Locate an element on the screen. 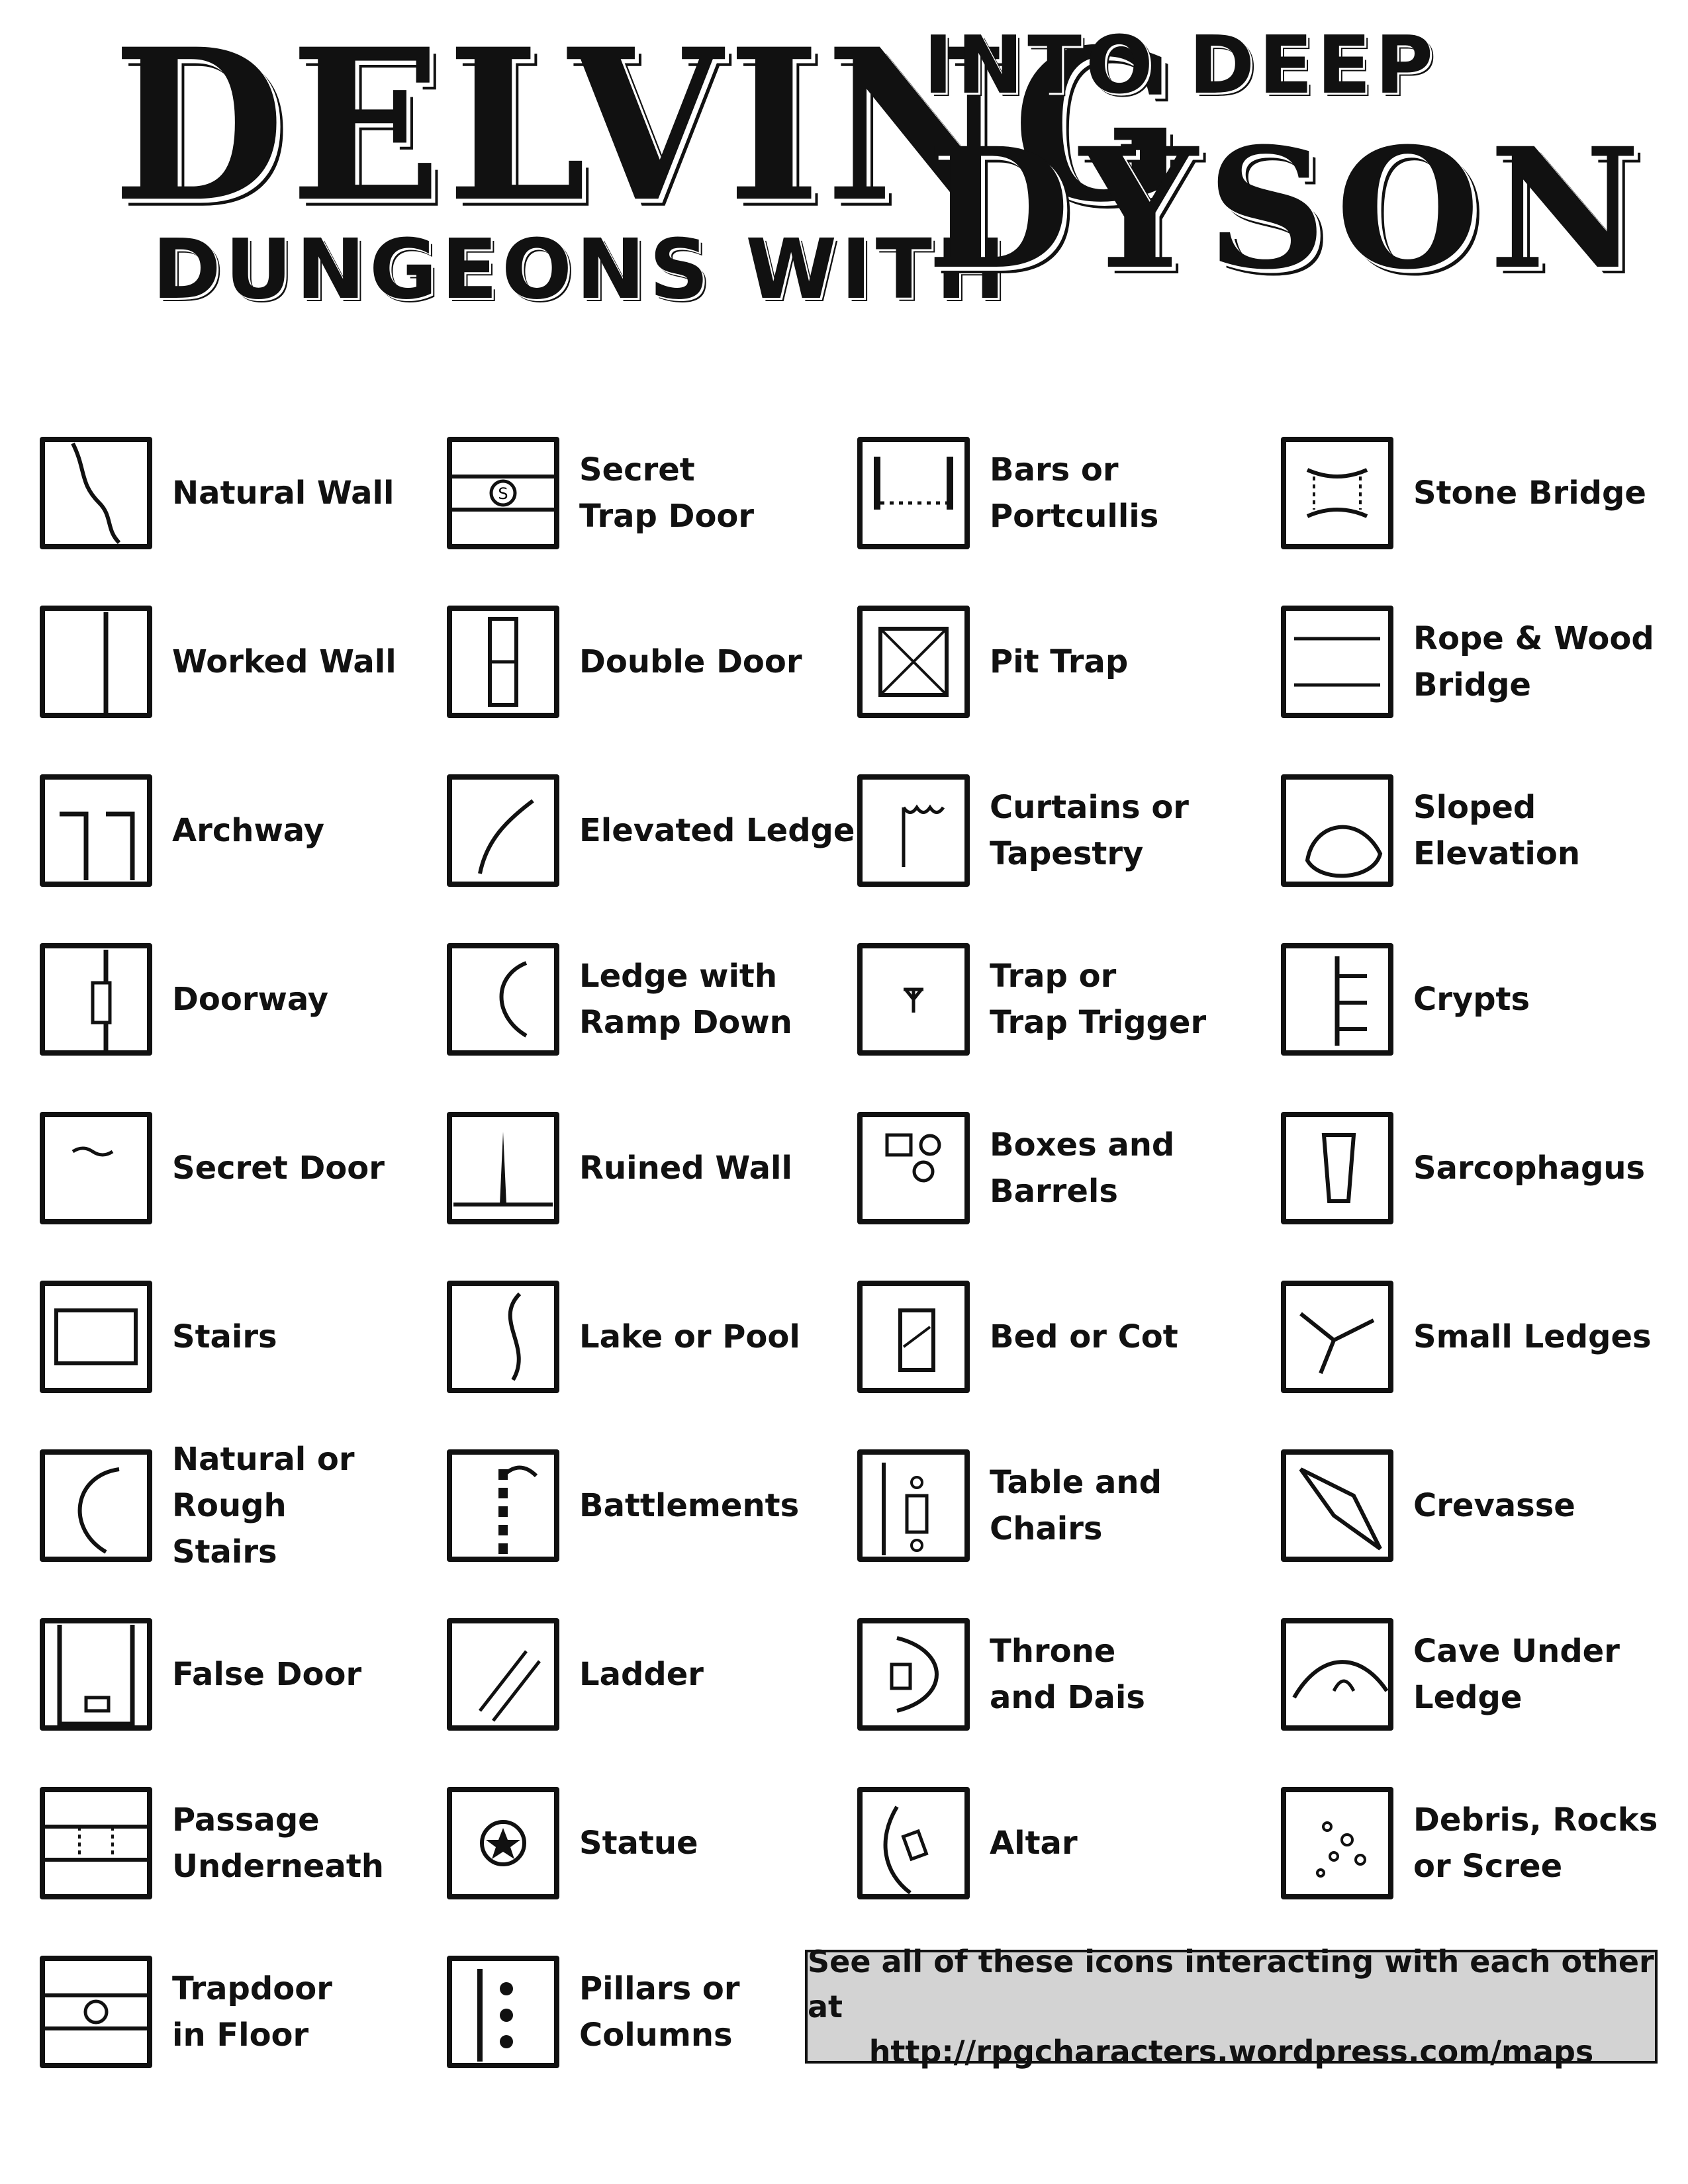  table-chairs-icon is located at coordinates (913, 1506).